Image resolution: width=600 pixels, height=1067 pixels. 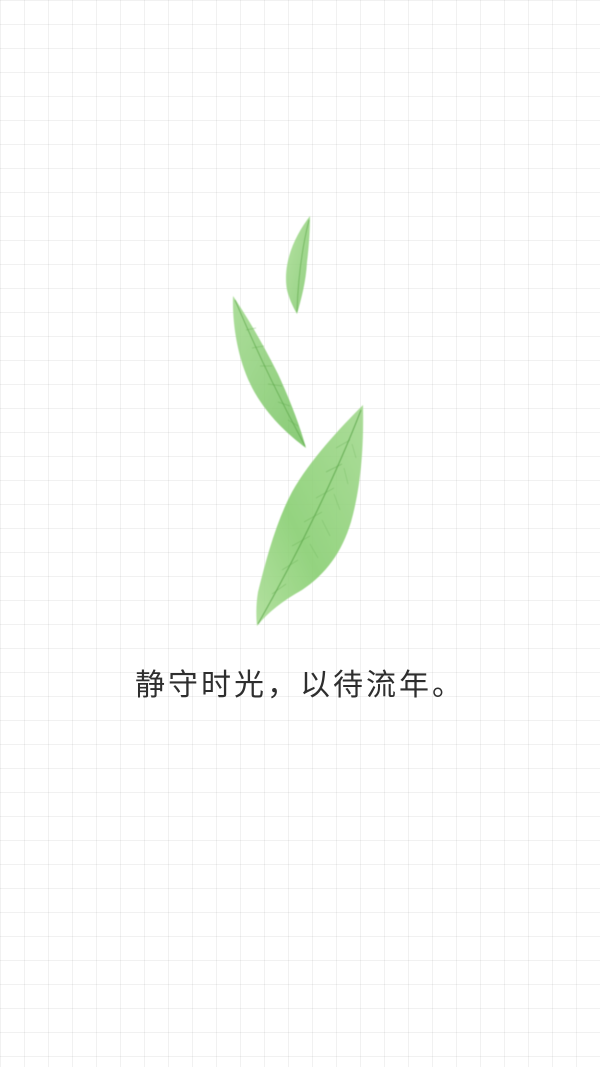 What do you see at coordinates (297, 265) in the screenshot?
I see `small-leaf-icon` at bounding box center [297, 265].